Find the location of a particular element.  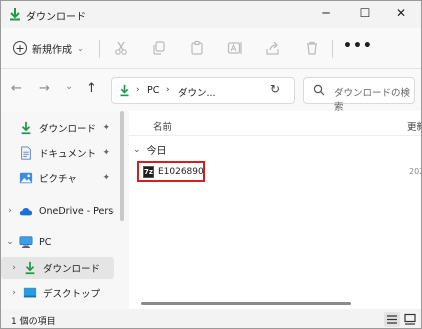

column-header-name: 名前 is located at coordinates (162, 126).